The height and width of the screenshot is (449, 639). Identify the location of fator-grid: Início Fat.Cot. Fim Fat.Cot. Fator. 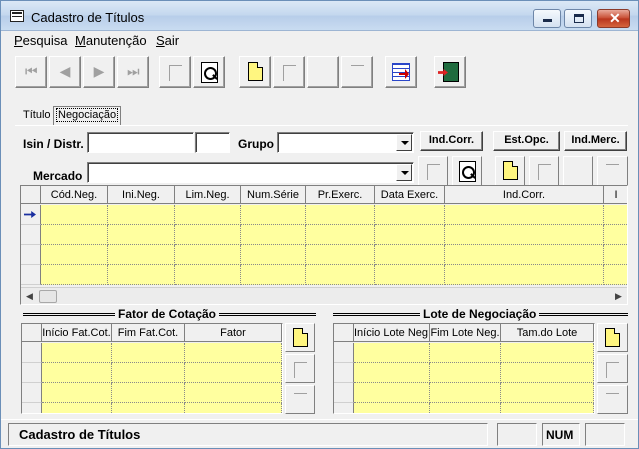
(152, 368).